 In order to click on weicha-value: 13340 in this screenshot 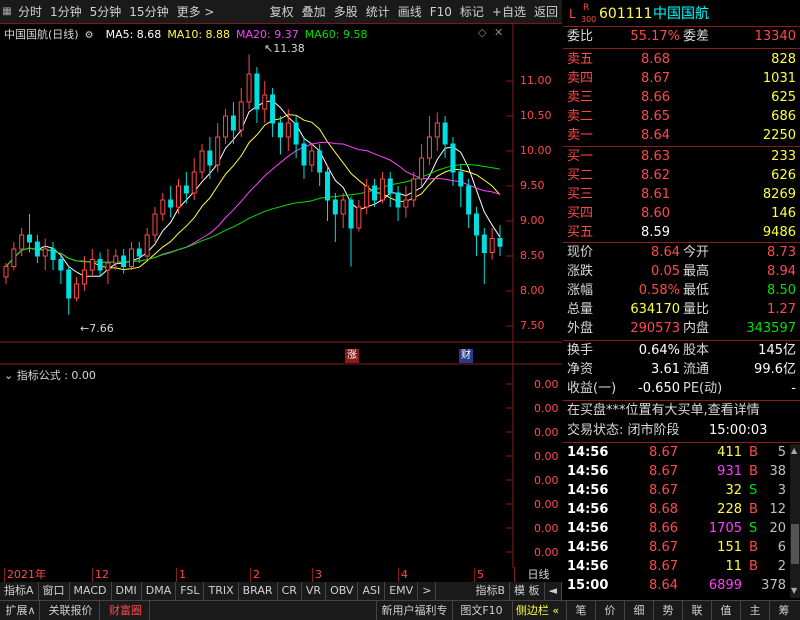, I will do `click(775, 36)`.